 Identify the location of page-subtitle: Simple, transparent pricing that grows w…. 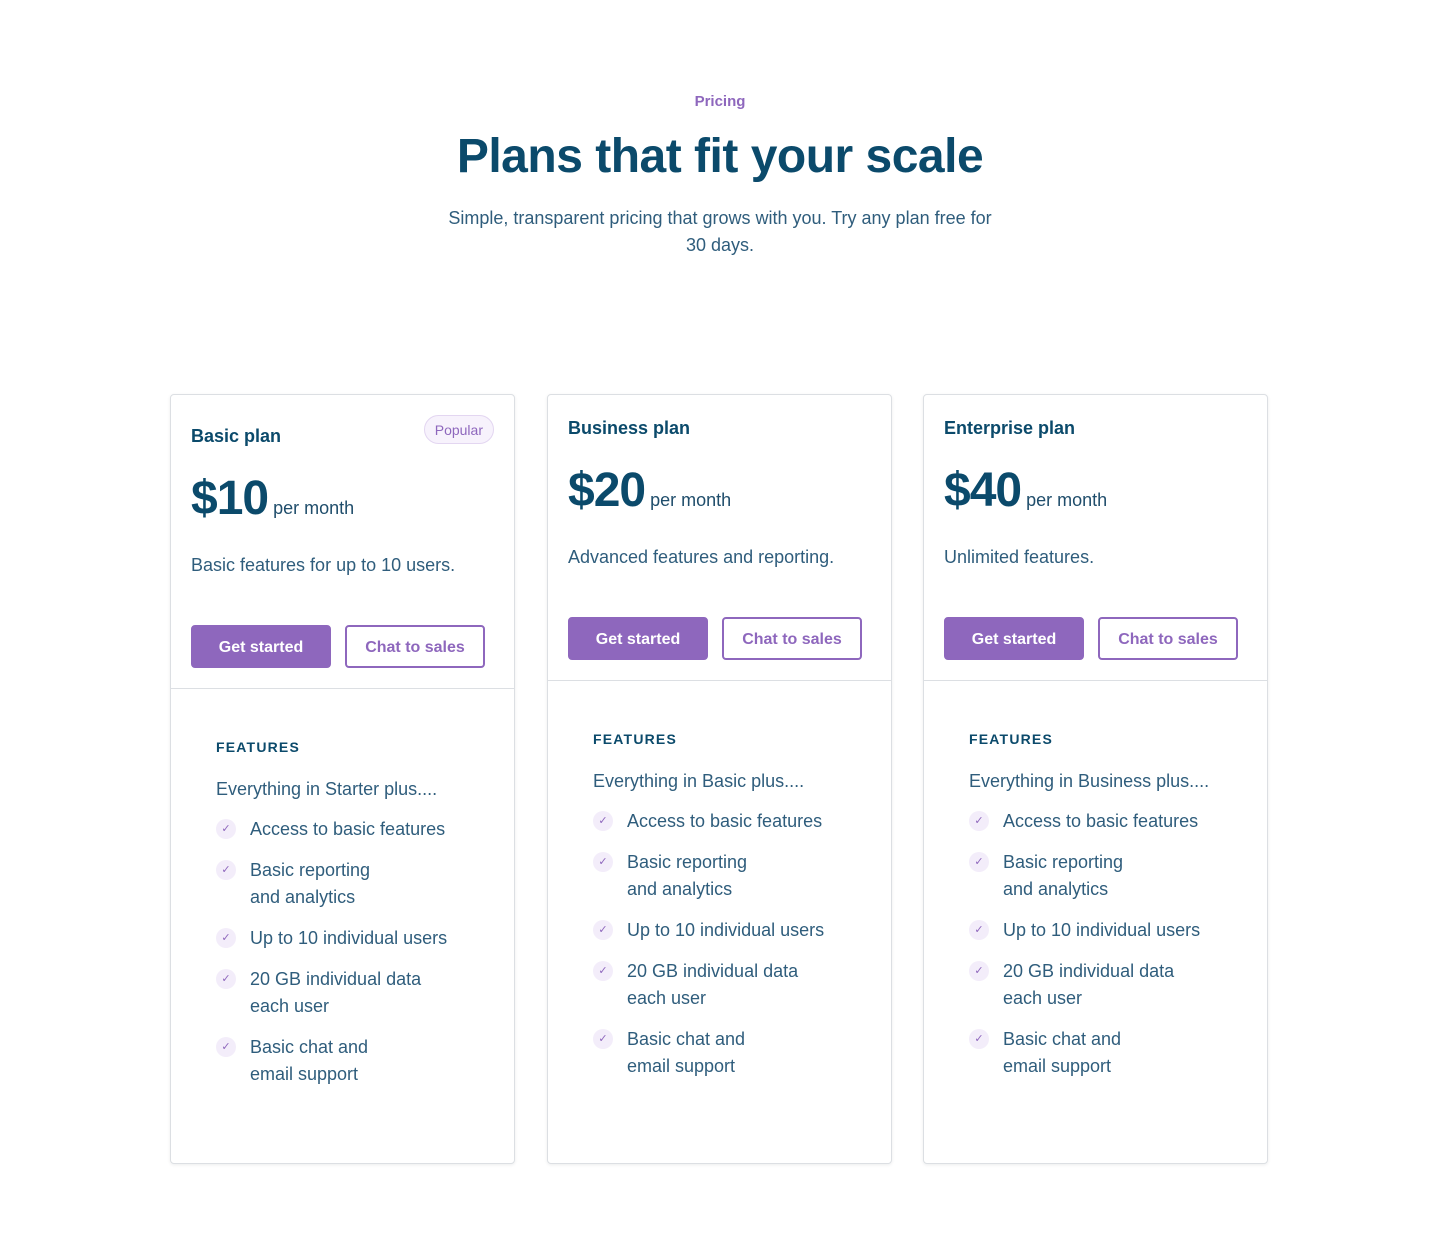
(720, 231).